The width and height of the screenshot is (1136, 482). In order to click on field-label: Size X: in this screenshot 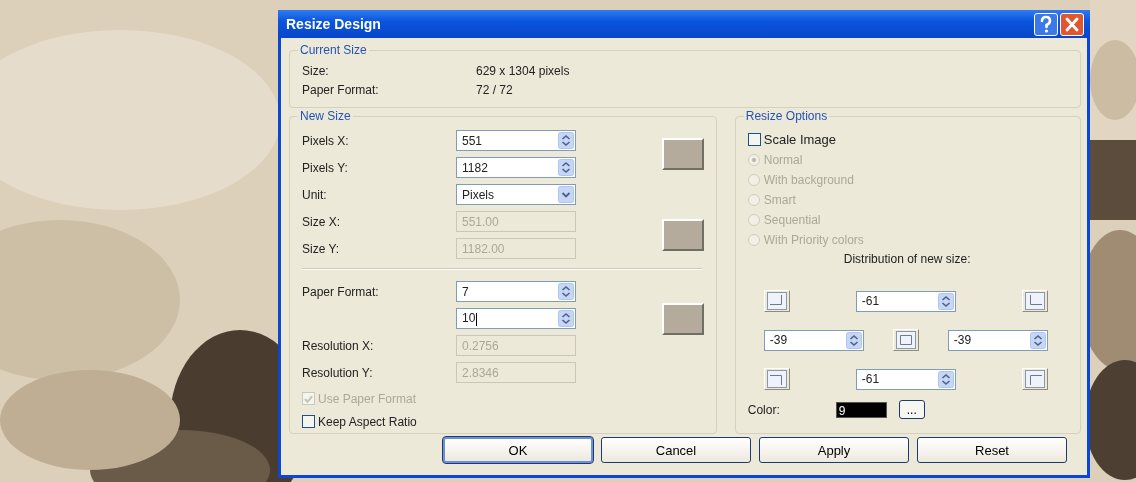, I will do `click(321, 221)`.